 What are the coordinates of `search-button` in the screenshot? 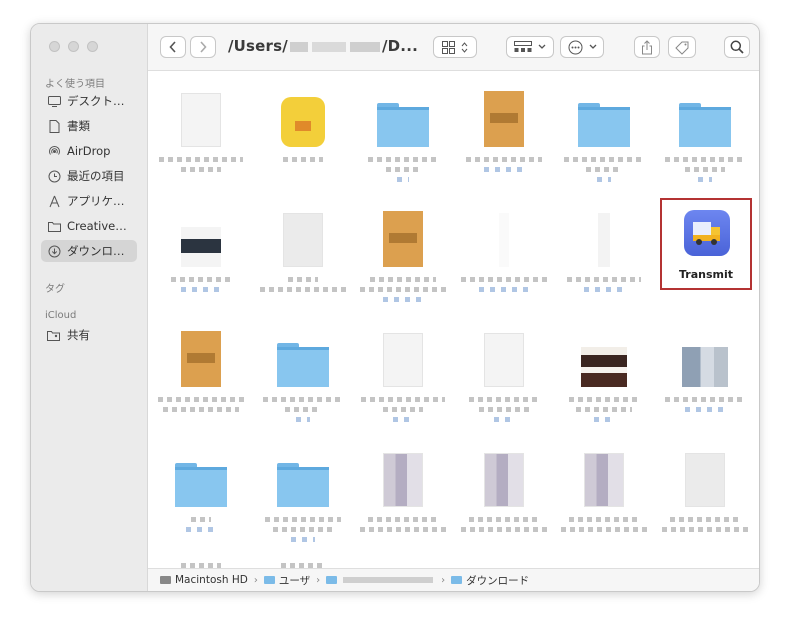 It's located at (737, 47).